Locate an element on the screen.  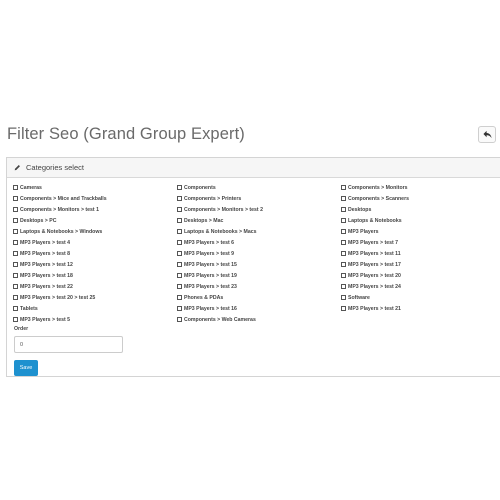
page-title: Filter Seo (Grand Group Expert) is located at coordinates (126, 134).